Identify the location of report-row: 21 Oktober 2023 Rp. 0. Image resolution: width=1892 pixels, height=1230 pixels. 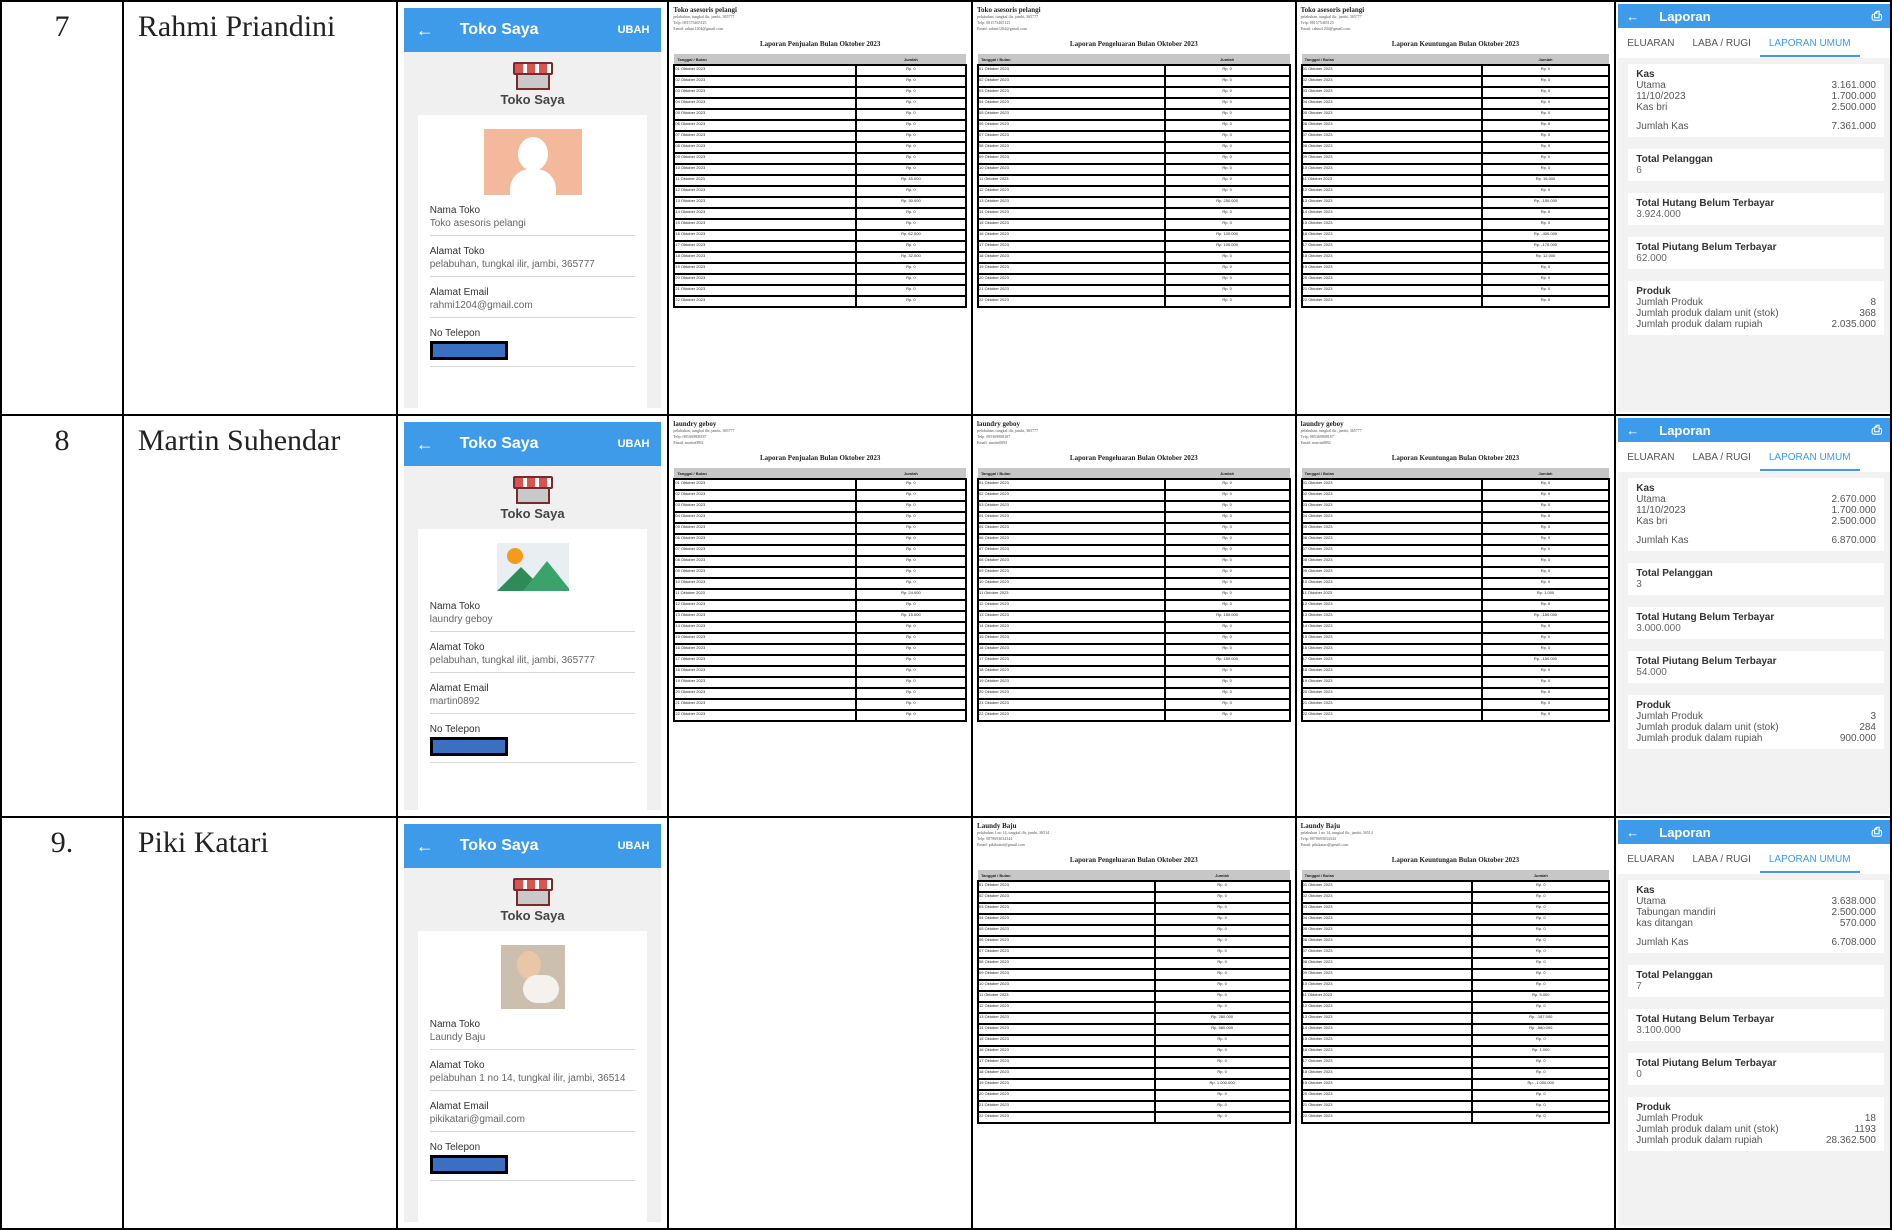
(1134, 290).